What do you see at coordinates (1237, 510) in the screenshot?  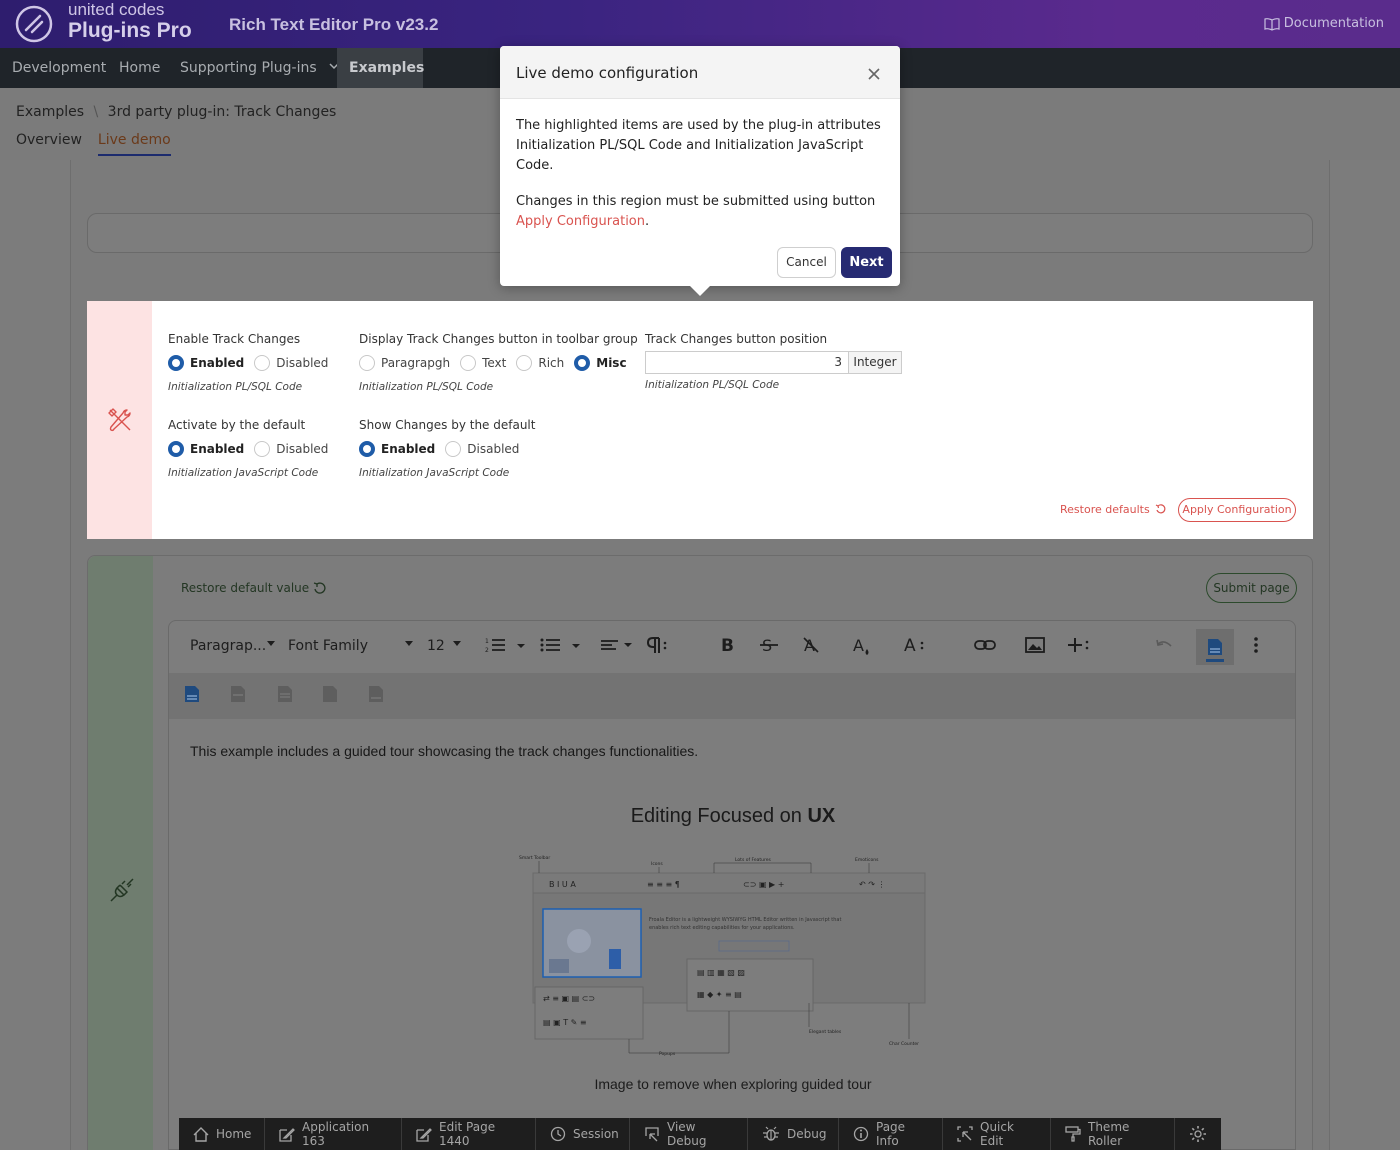 I see `apply-configuration-button: Apply Configuration` at bounding box center [1237, 510].